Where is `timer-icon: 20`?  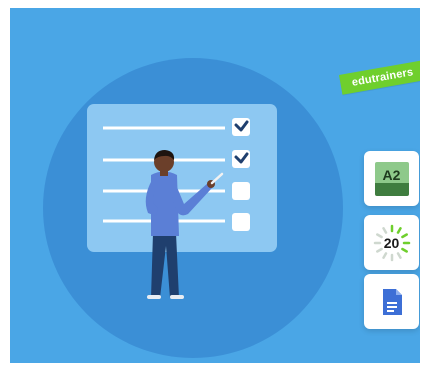
timer-icon: 20 is located at coordinates (392, 243).